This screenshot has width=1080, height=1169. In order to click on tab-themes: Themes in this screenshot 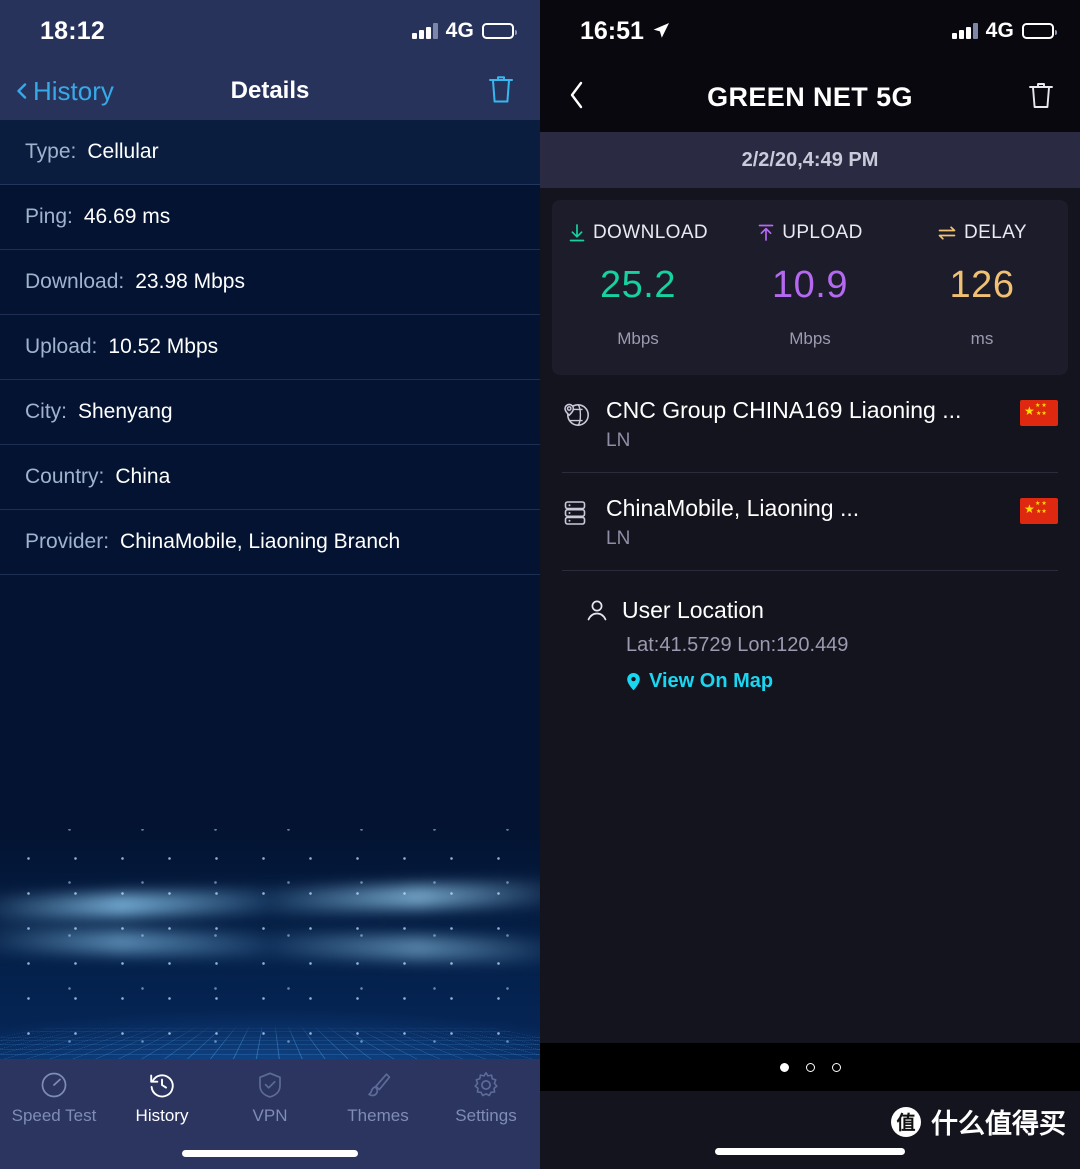, I will do `click(378, 1098)`.